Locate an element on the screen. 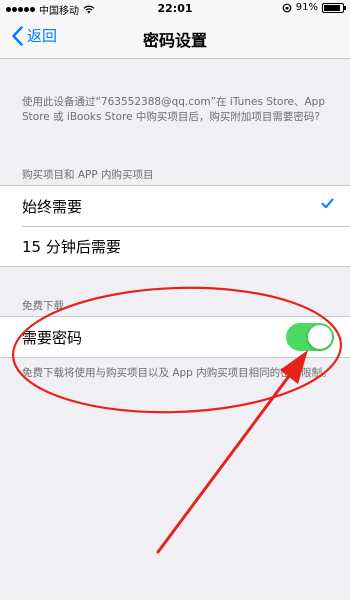 This screenshot has width=350, height=600. require-password-row: 需要密码 is located at coordinates (175, 337).